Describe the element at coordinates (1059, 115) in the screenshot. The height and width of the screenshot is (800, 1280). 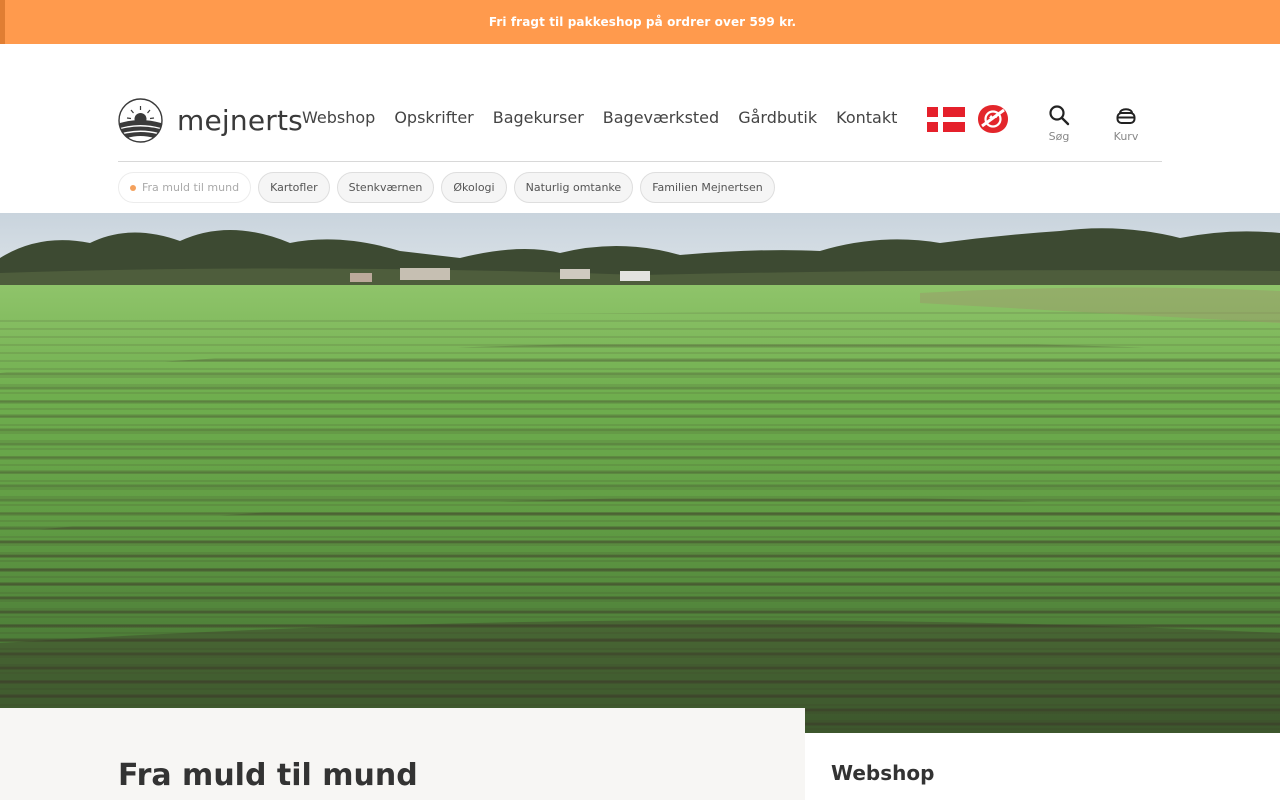
I see `search-icon` at that location.